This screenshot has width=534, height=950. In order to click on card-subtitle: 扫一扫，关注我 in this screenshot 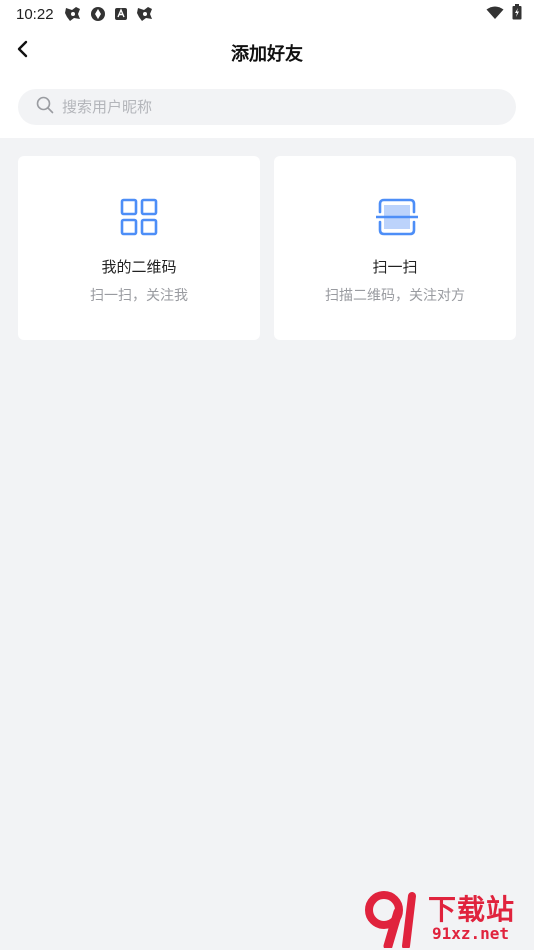, I will do `click(139, 296)`.